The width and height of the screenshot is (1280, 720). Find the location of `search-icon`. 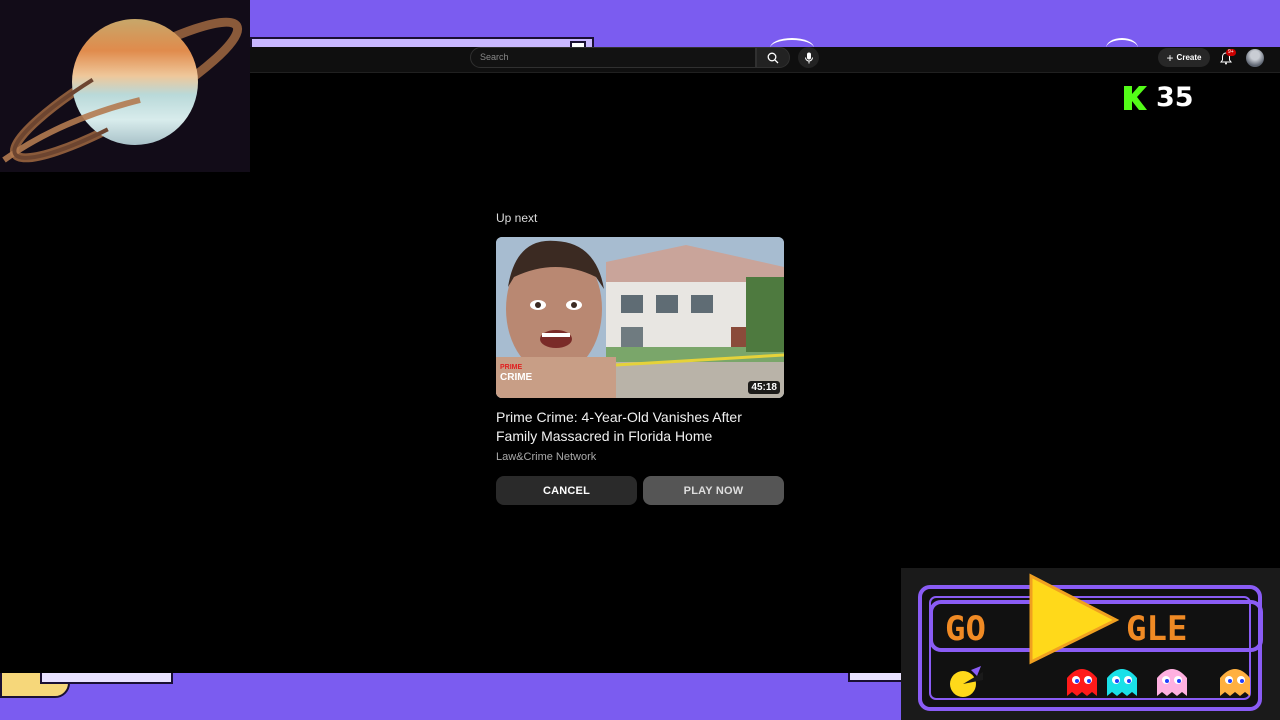

search-icon is located at coordinates (773, 57).